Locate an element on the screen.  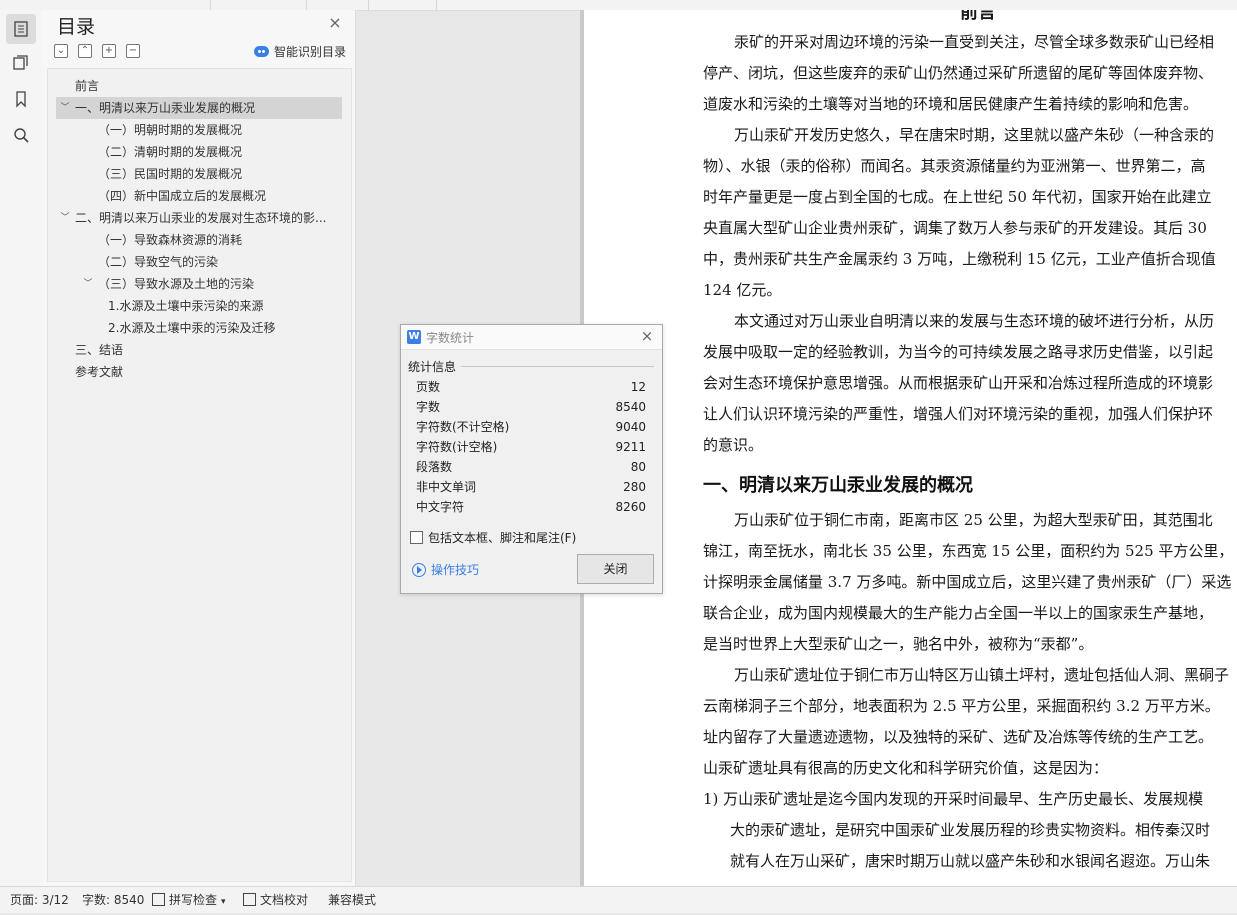
word-count-indicator: 字数: 8540 is located at coordinates (113, 900).